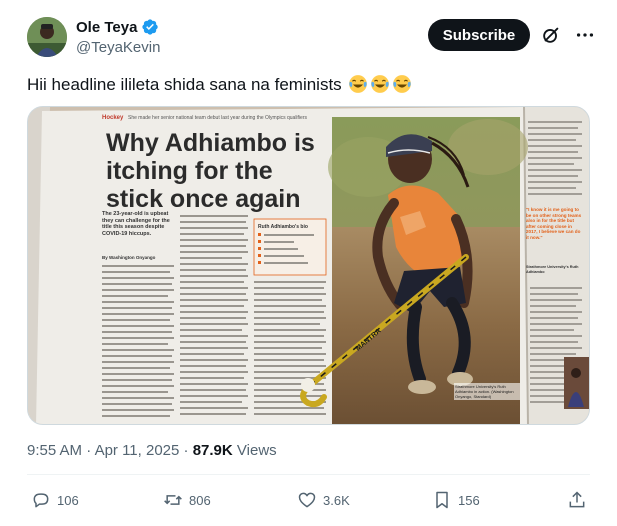  Describe the element at coordinates (308, 32) in the screenshot. I see `tweet-header: Ole Teya @TeyaKevin Subscribe` at that location.